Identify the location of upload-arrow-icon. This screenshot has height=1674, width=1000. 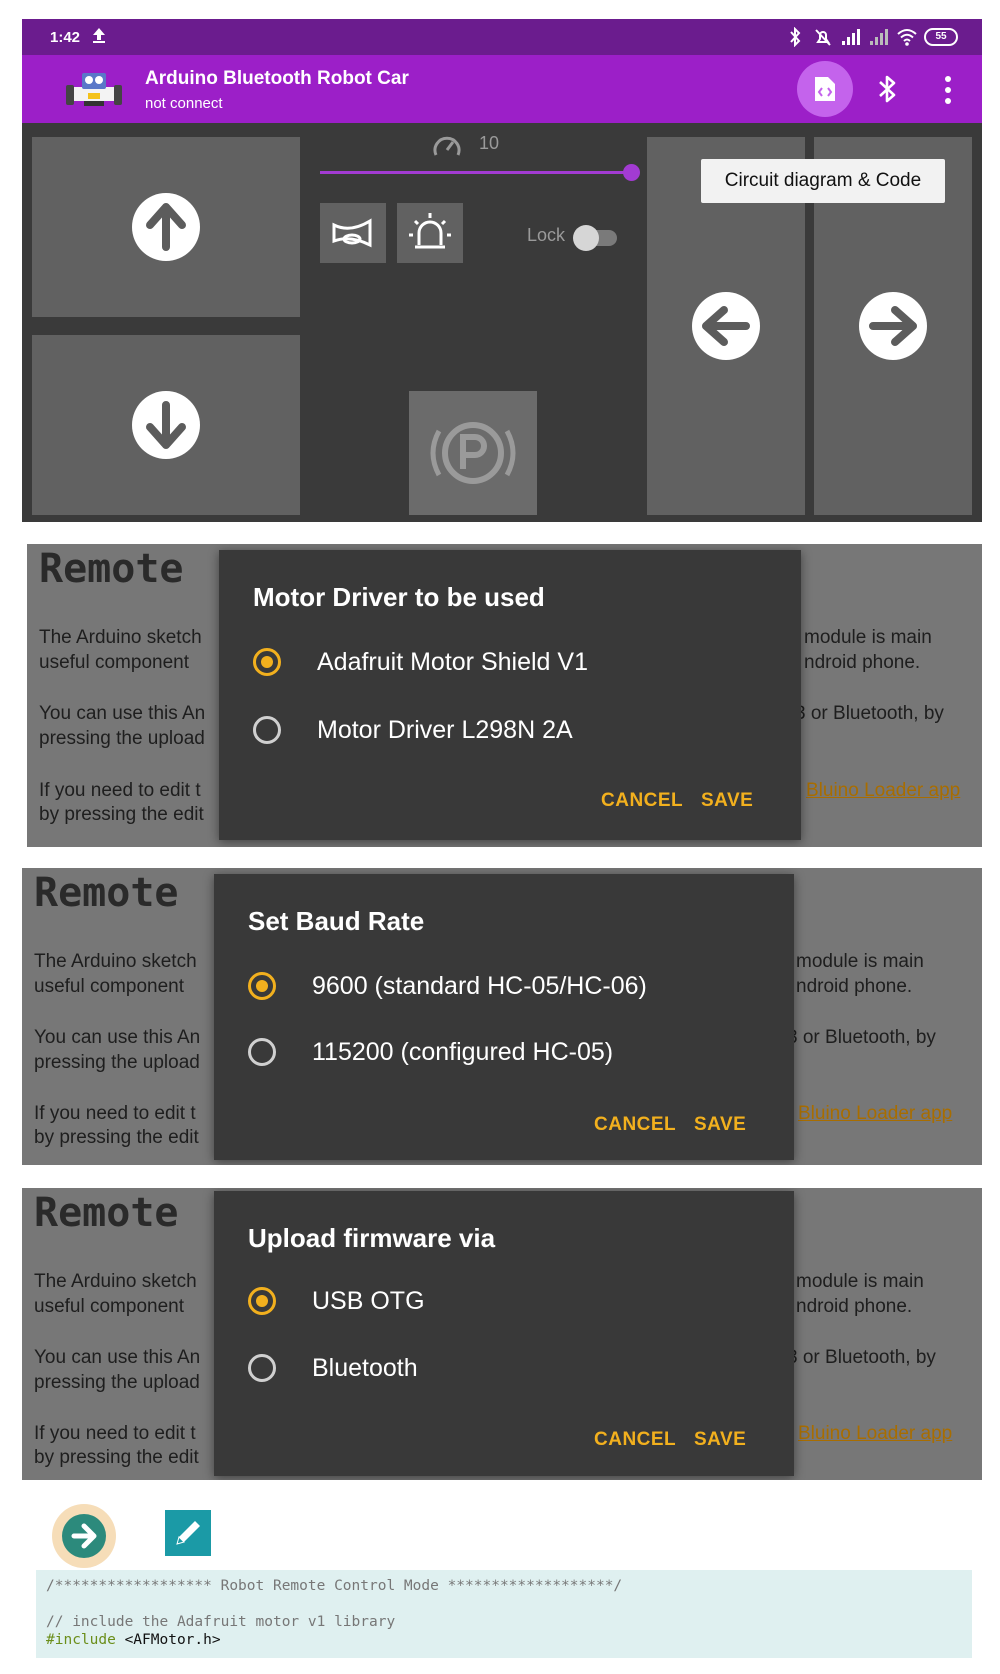
(99, 35).